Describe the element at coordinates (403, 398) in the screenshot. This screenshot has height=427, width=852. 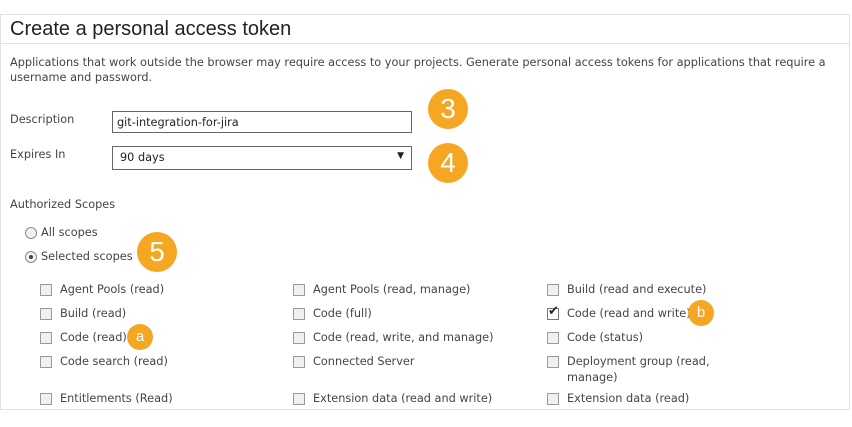
I see `scope-label: Extension data (read and write)` at that location.